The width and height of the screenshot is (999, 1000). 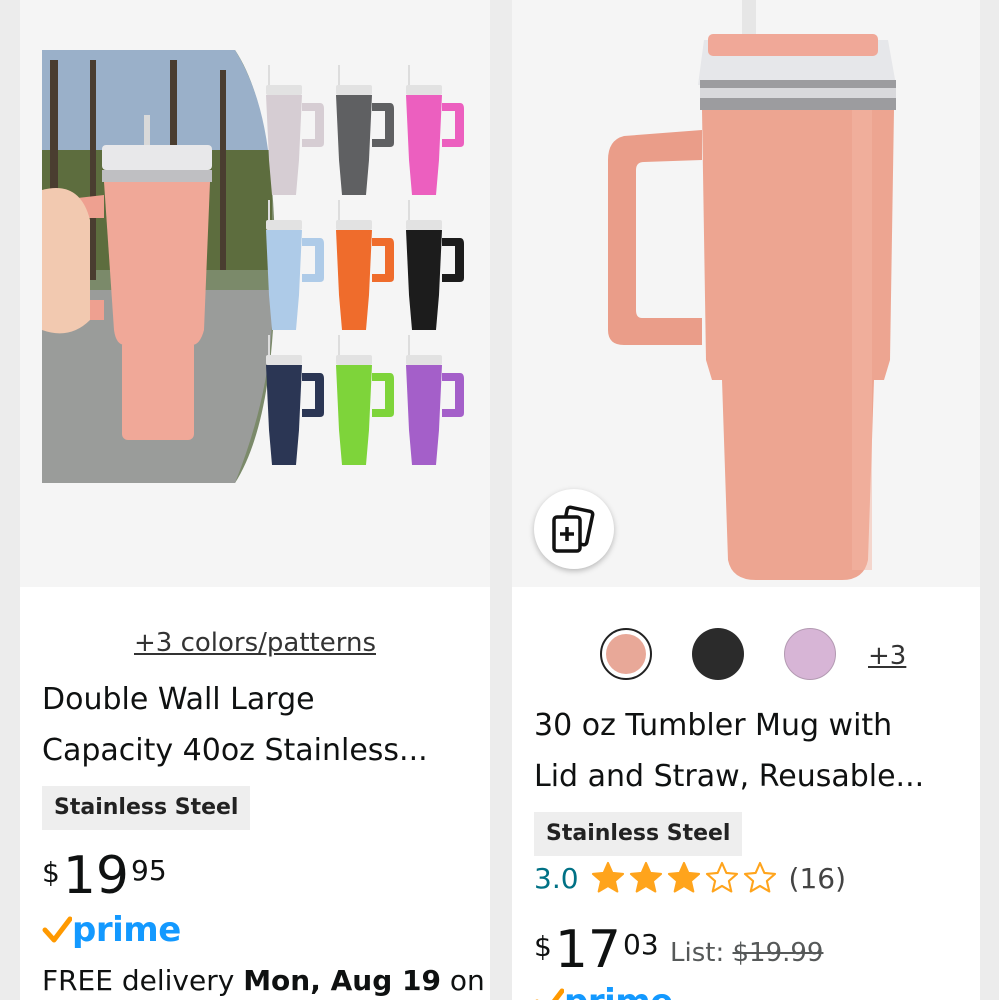 What do you see at coordinates (255, 643) in the screenshot?
I see `colors-patterns-link: +3 colors/patterns` at bounding box center [255, 643].